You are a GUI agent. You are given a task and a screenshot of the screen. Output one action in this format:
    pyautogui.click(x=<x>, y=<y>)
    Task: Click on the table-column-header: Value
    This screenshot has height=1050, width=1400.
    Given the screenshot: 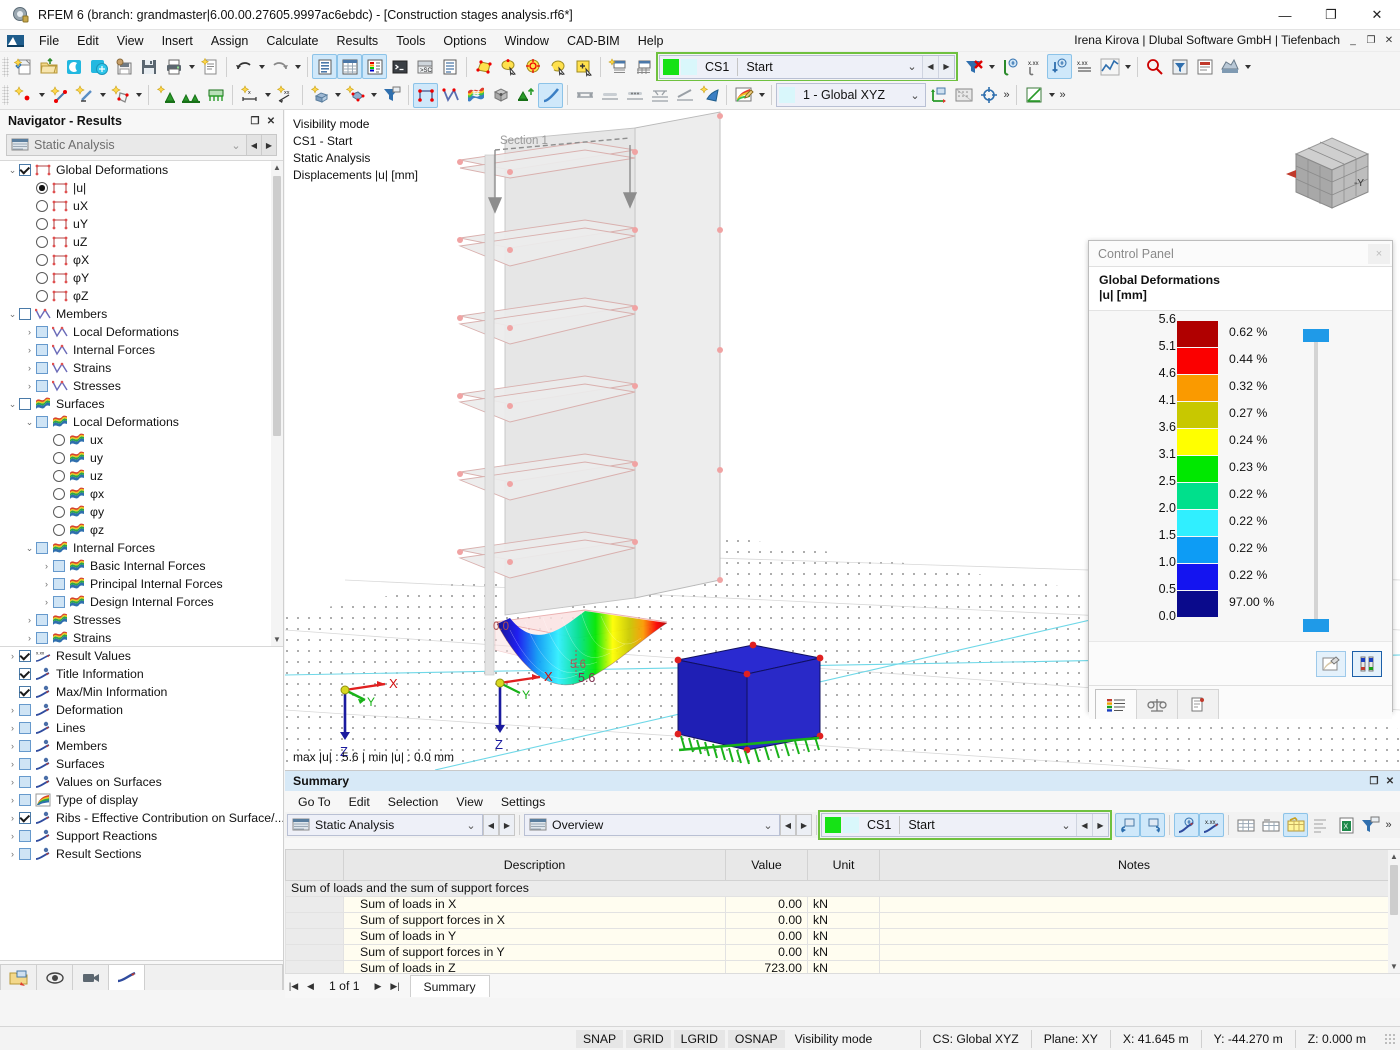 What is the action you would take?
    pyautogui.click(x=766, y=865)
    